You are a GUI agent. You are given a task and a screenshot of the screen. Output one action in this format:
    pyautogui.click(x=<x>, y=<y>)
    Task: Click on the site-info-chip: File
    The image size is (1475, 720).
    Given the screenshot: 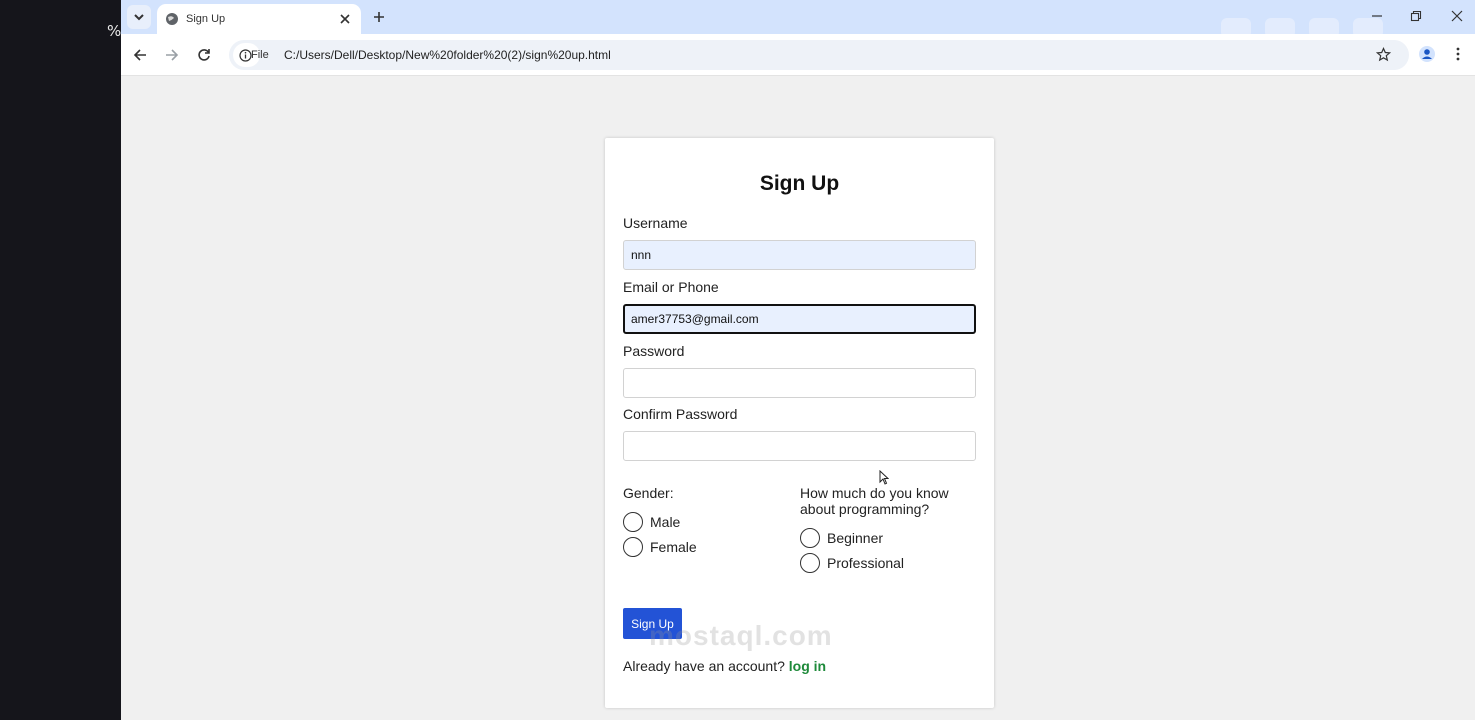 What is the action you would take?
    pyautogui.click(x=251, y=55)
    